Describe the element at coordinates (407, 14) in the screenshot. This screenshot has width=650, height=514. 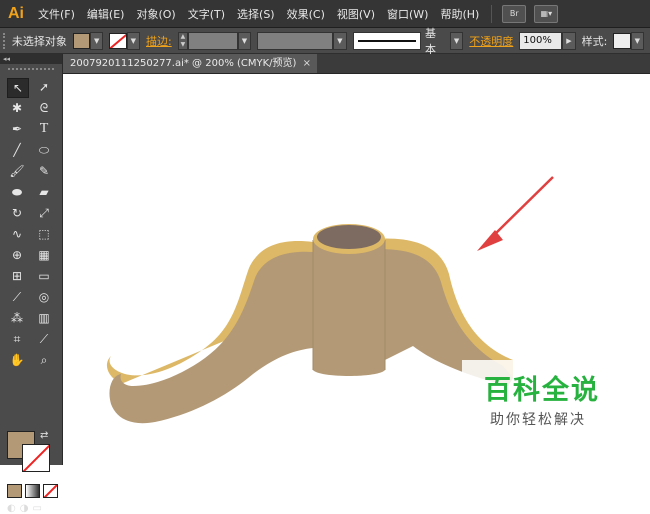
I see `menu-window: 窗口(W)` at that location.